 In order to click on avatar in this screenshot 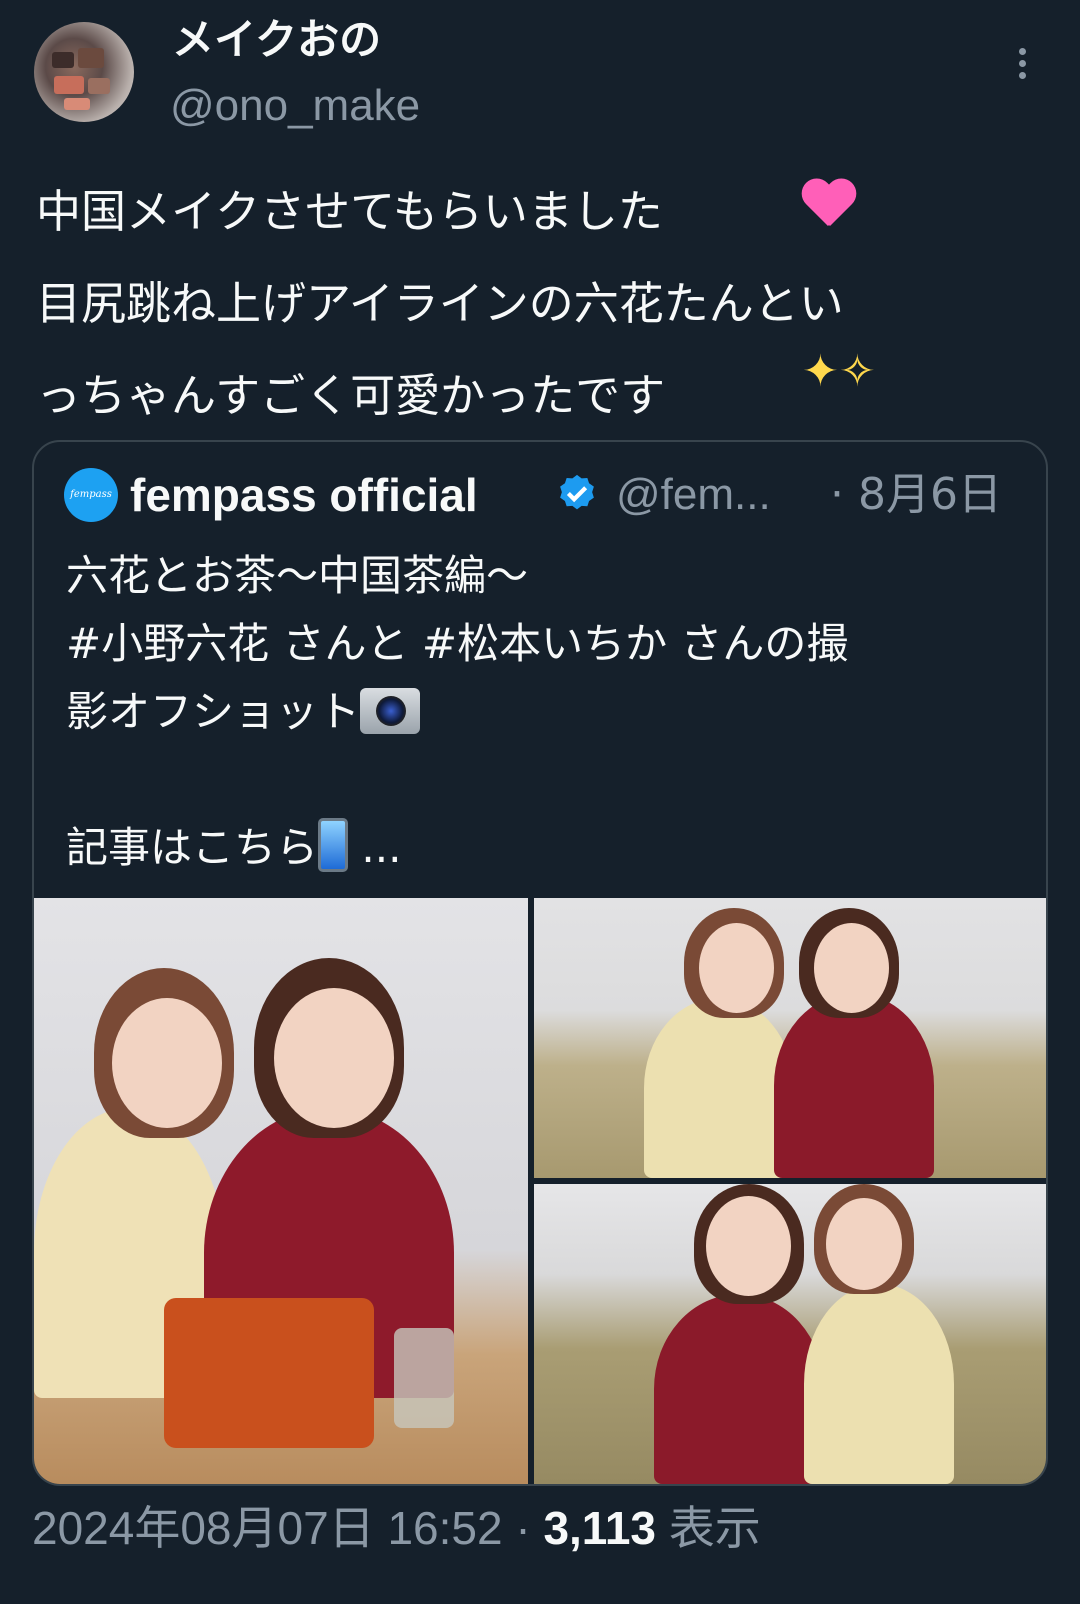, I will do `click(84, 72)`.